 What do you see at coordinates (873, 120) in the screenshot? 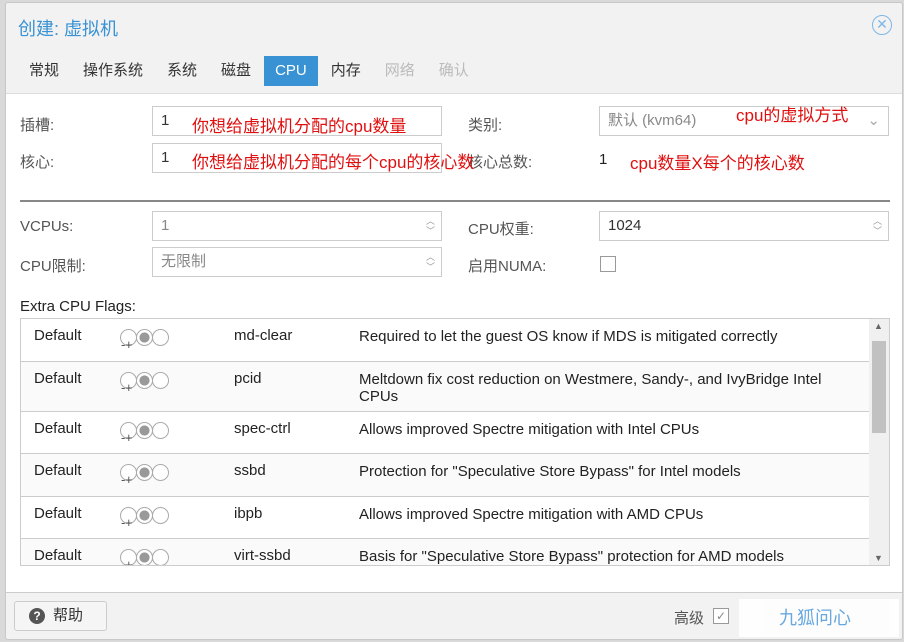
I see `chevron-down-icon: ⌄` at bounding box center [873, 120].